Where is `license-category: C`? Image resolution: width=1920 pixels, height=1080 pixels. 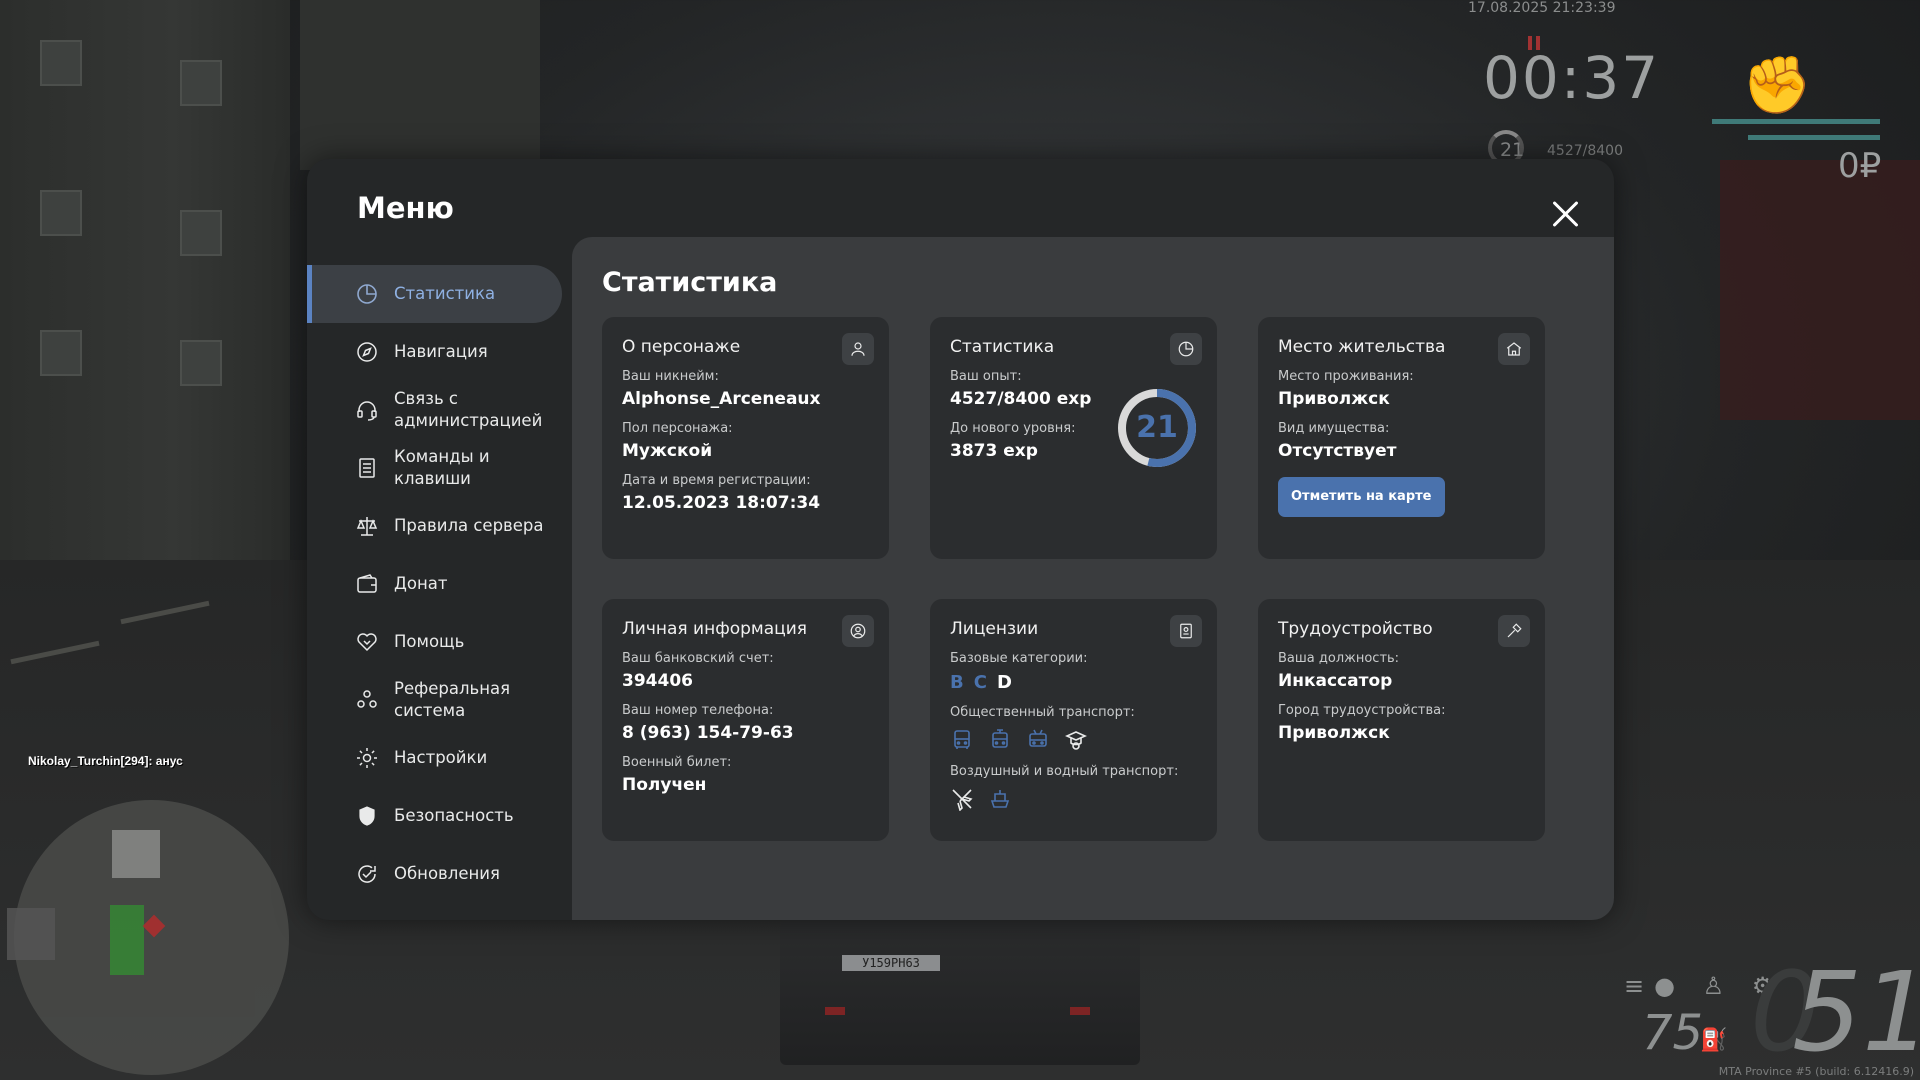
license-category: C is located at coordinates (982, 682).